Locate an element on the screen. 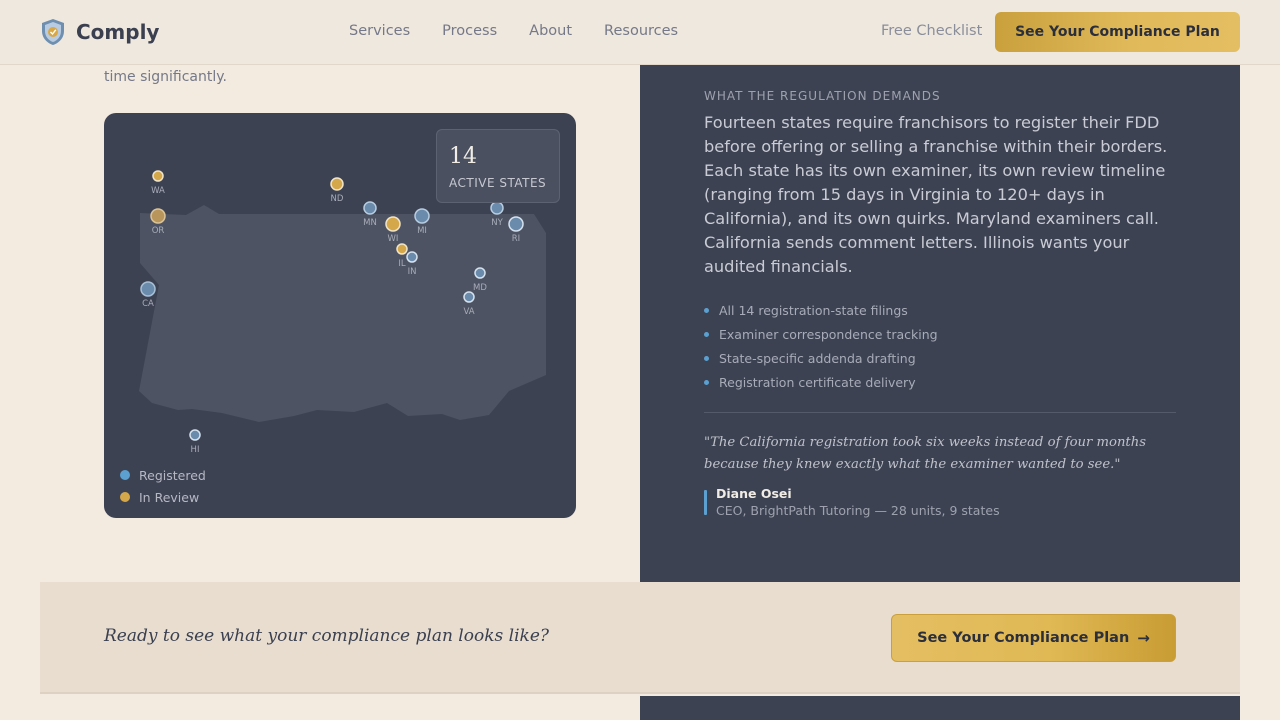 The width and height of the screenshot is (1280, 720). marker-md is located at coordinates (480, 273).